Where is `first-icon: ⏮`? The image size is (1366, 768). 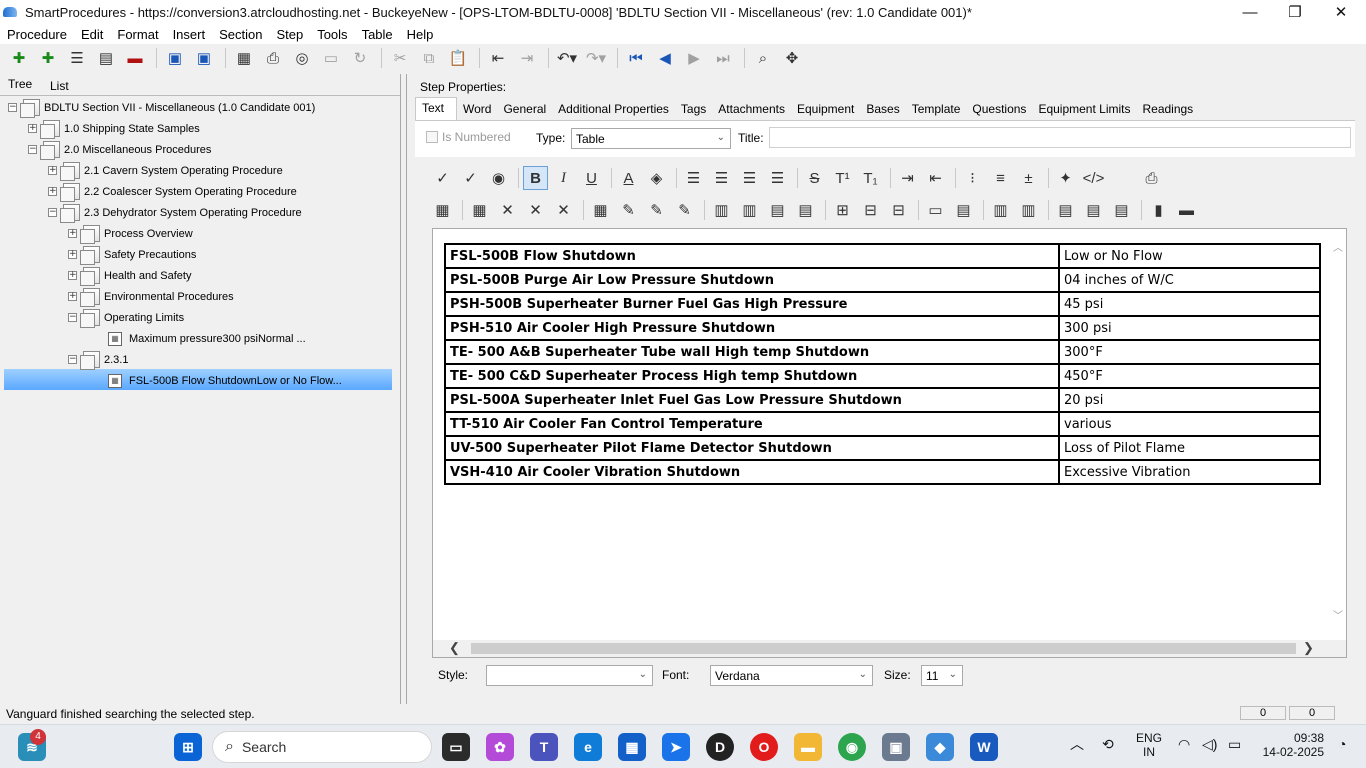 first-icon: ⏮ is located at coordinates (636, 58).